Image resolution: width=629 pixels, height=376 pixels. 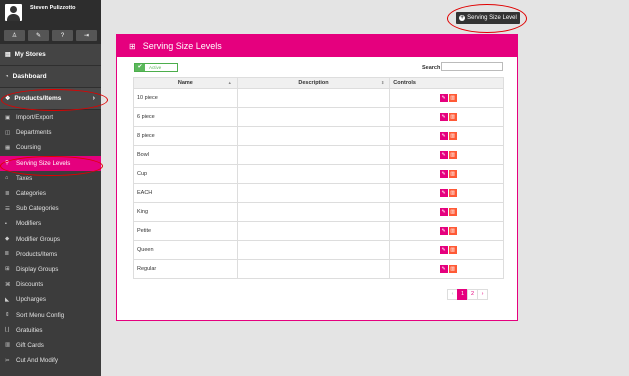 I want to click on sidebar-item-modifiers: ▪ Modifiers, so click(x=50, y=223).